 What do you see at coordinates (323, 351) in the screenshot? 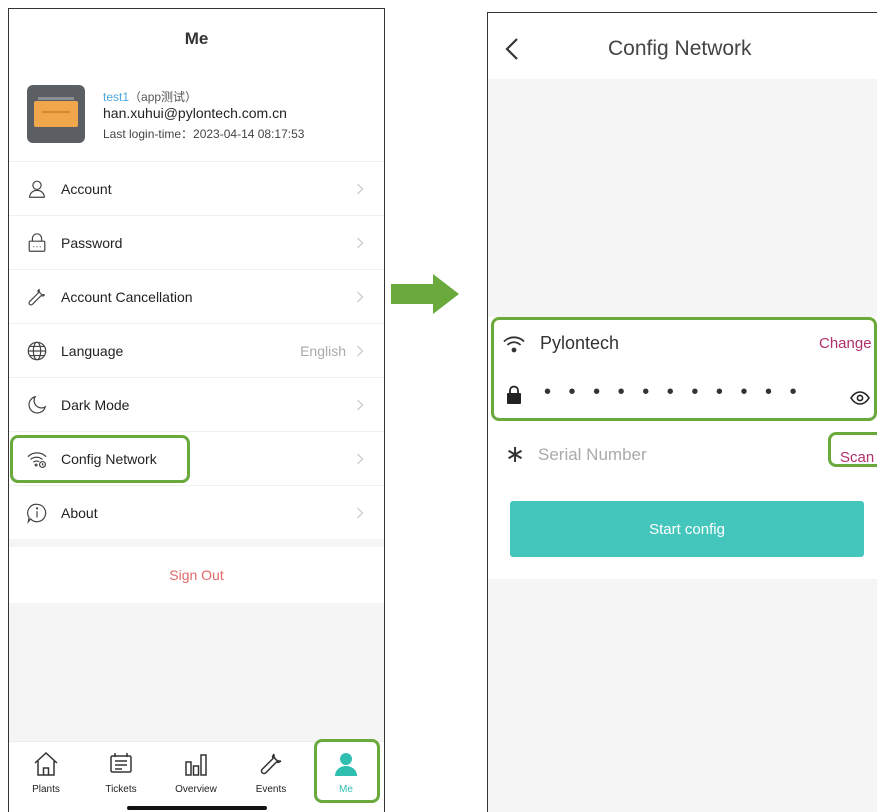
I see `language-value: English` at bounding box center [323, 351].